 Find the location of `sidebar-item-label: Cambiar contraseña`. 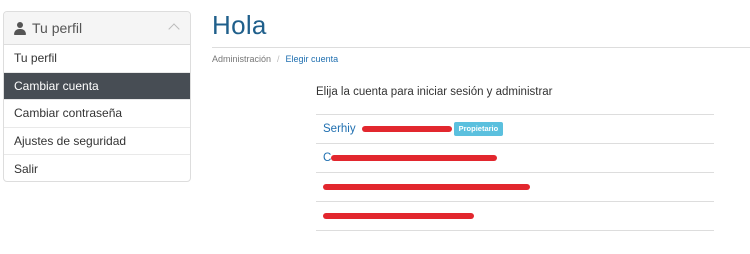

sidebar-item-label: Cambiar contraseña is located at coordinates (68, 113).